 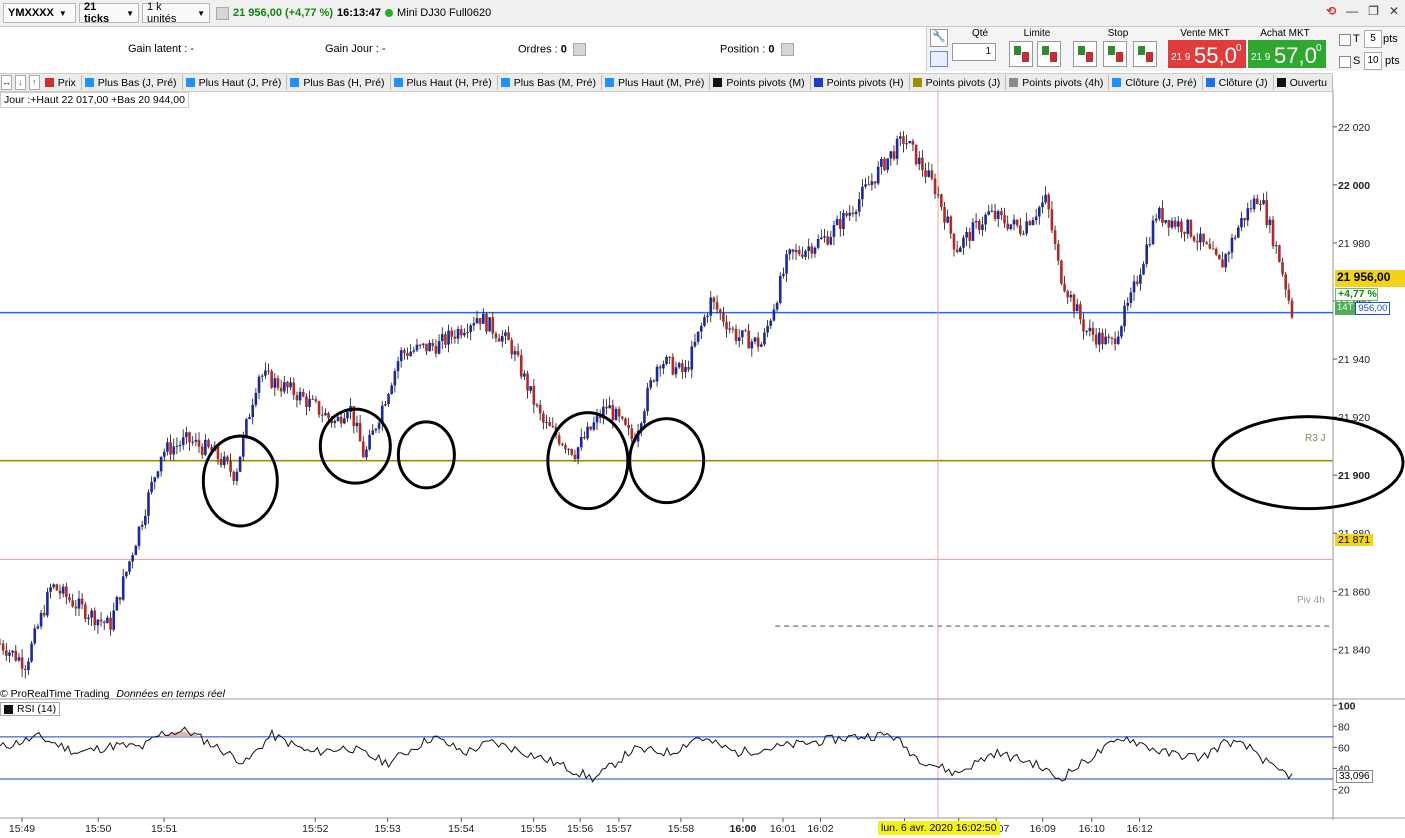 What do you see at coordinates (1043, 829) in the screenshot?
I see `x-tick-label: 16:09` at bounding box center [1043, 829].